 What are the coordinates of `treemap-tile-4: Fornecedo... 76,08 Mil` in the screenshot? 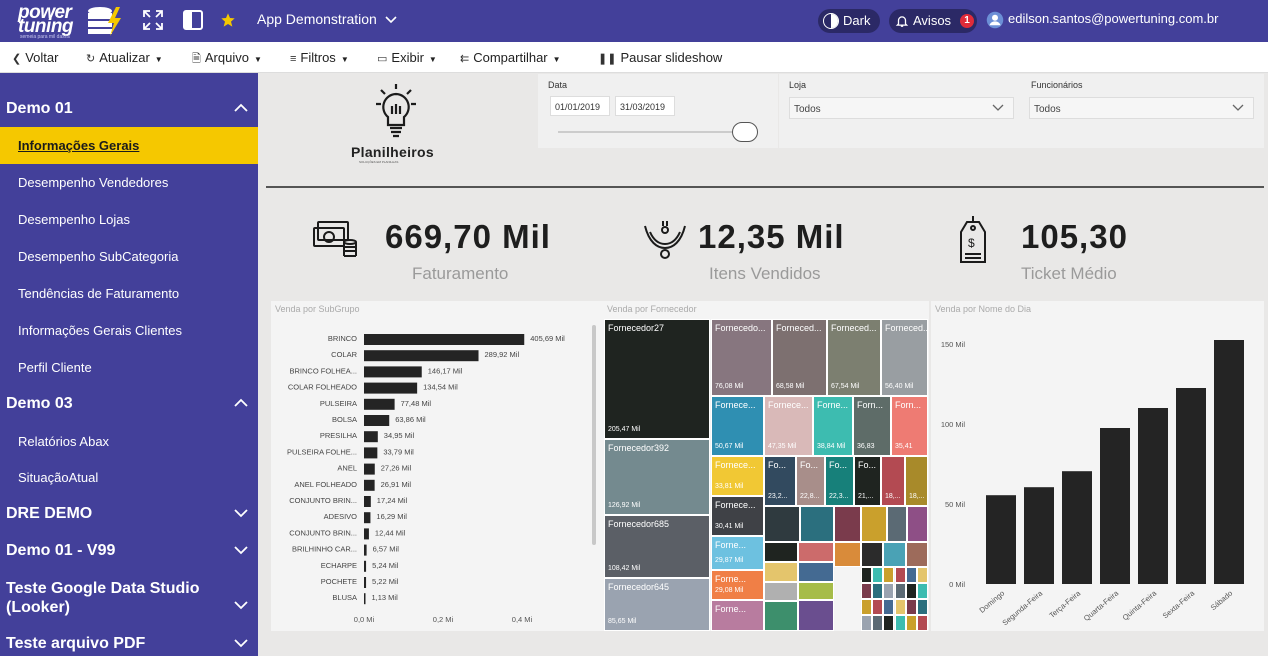 It's located at (741, 357).